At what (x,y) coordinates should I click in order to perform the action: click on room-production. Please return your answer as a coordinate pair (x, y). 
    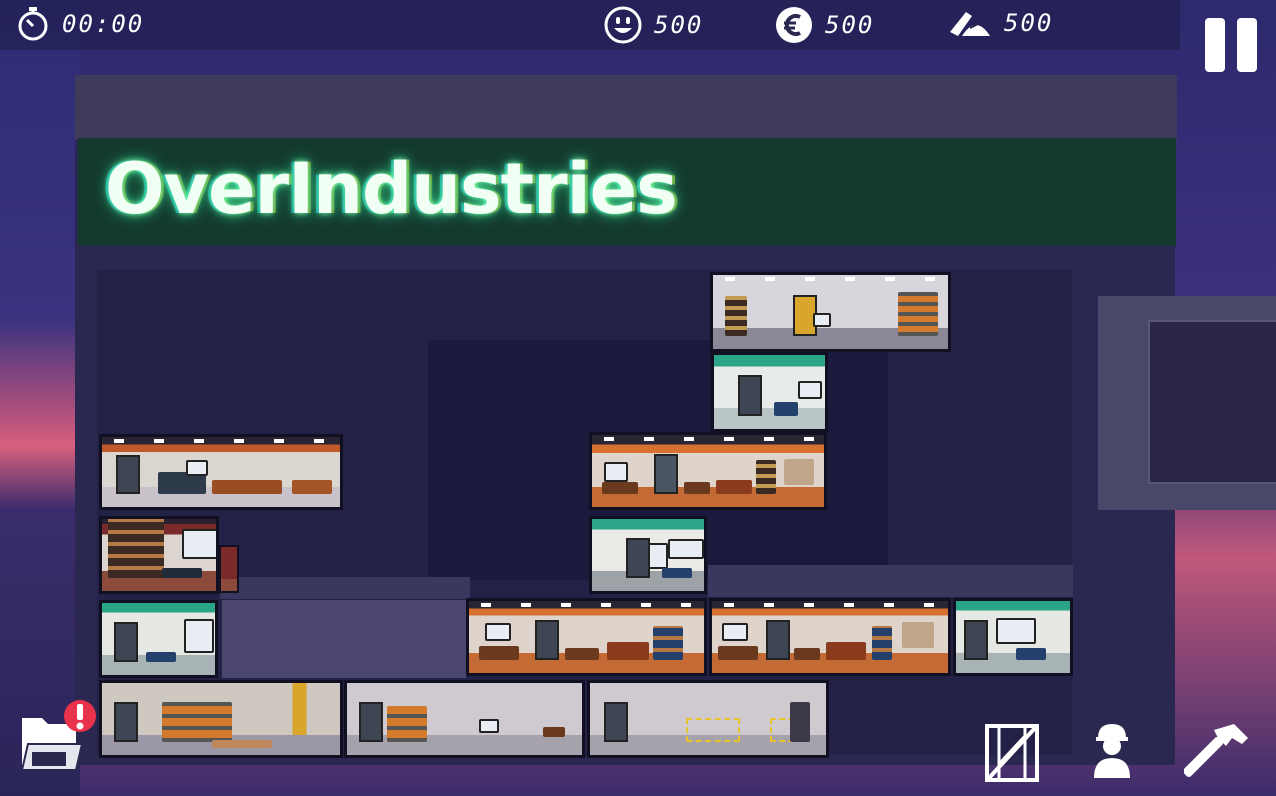
    Looking at the image, I should click on (221, 472).